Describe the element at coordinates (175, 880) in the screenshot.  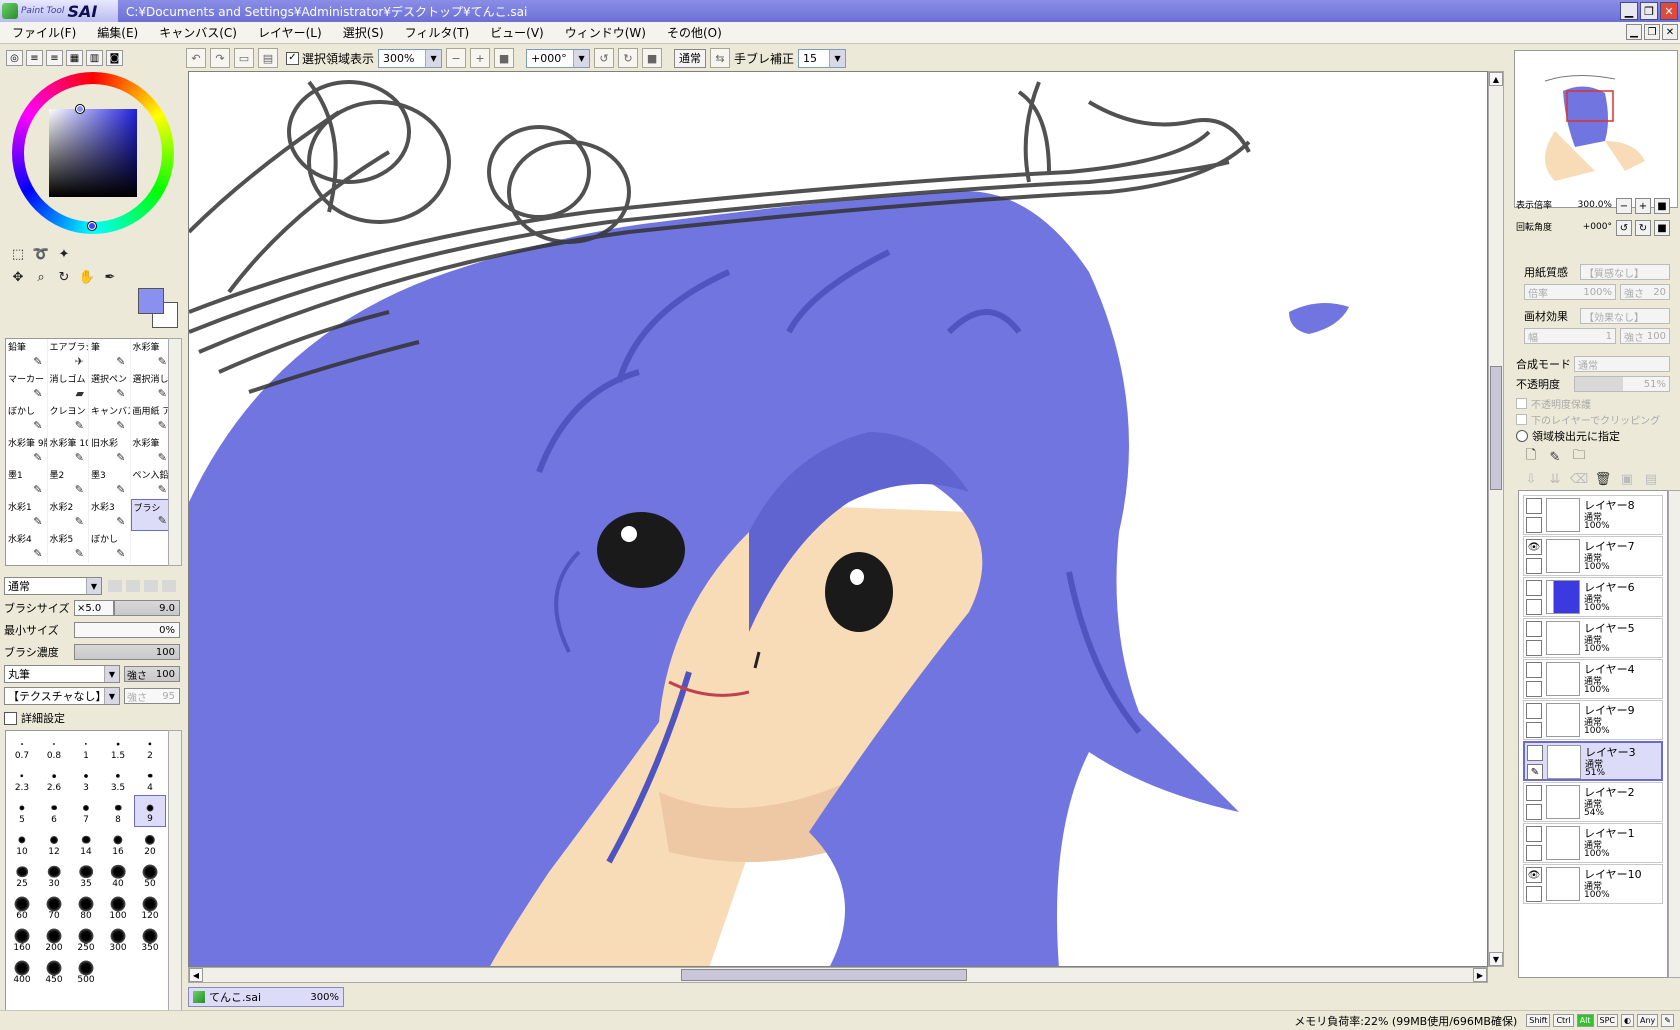
I see `size-grid-scrollbar` at that location.